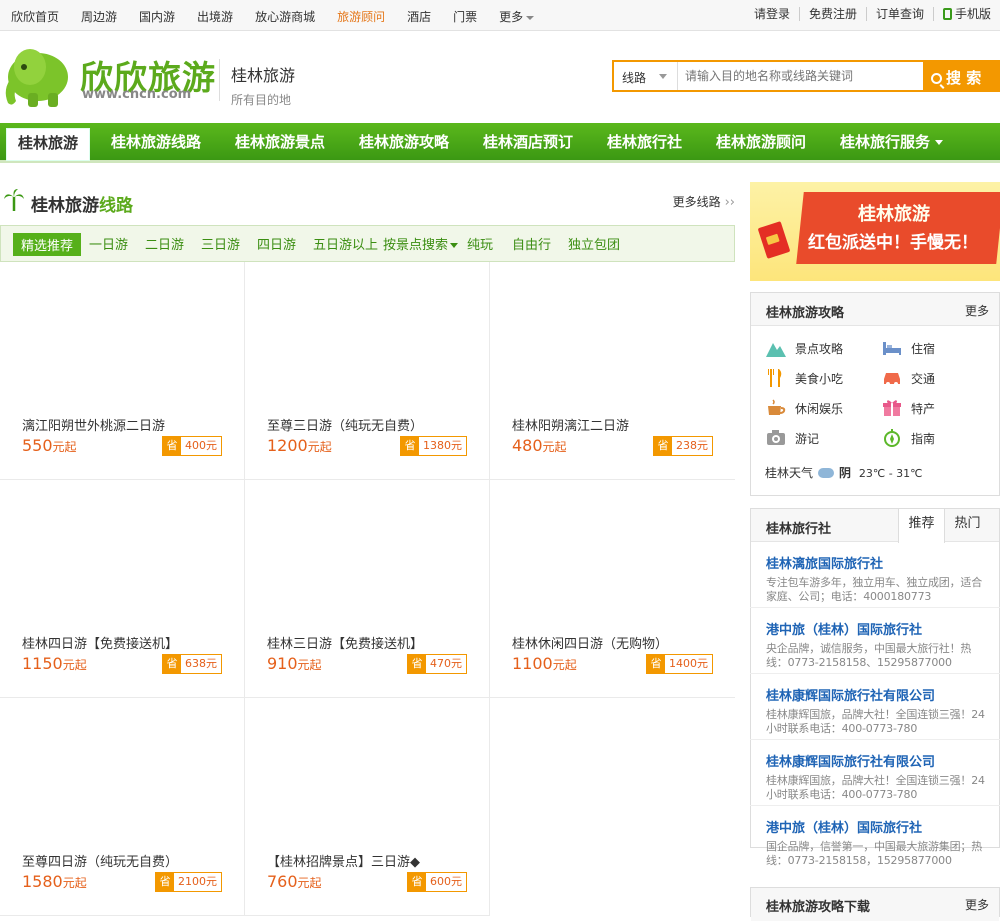  Describe the element at coordinates (39, 73) in the screenshot. I see `elephant-logo-icon` at that location.